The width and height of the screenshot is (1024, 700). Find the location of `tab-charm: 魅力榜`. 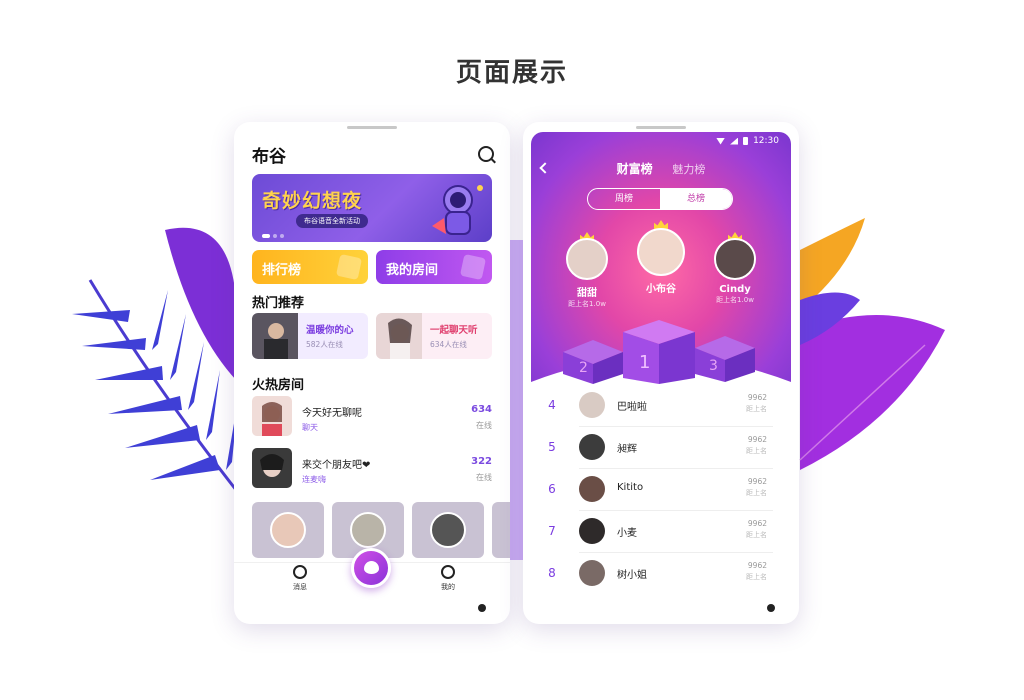

tab-charm: 魅力榜 is located at coordinates (688, 169).